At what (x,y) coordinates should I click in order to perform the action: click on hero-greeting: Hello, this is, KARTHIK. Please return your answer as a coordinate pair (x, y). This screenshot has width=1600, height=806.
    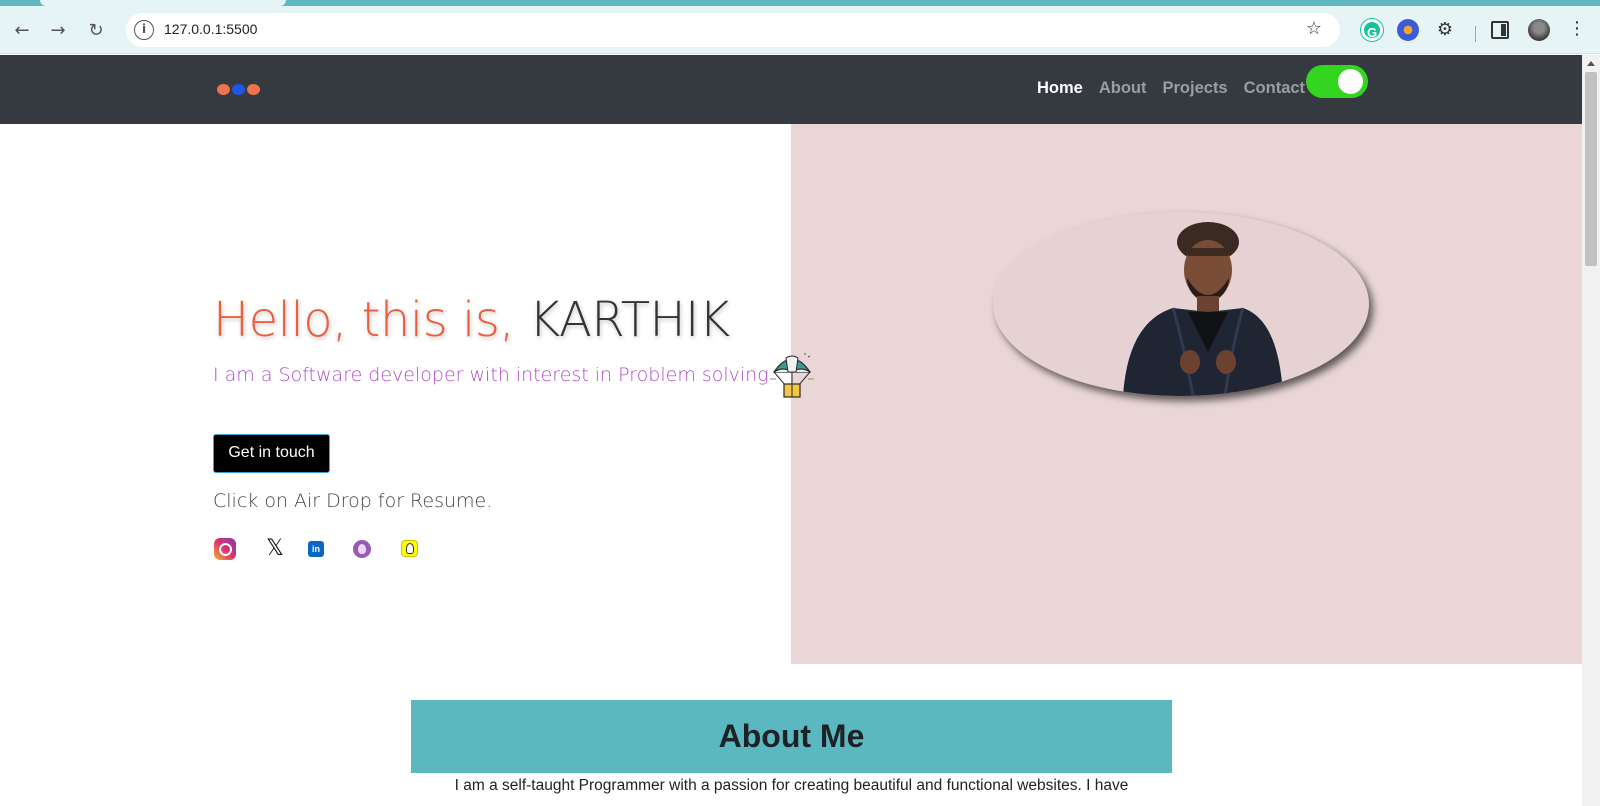
    Looking at the image, I should click on (471, 320).